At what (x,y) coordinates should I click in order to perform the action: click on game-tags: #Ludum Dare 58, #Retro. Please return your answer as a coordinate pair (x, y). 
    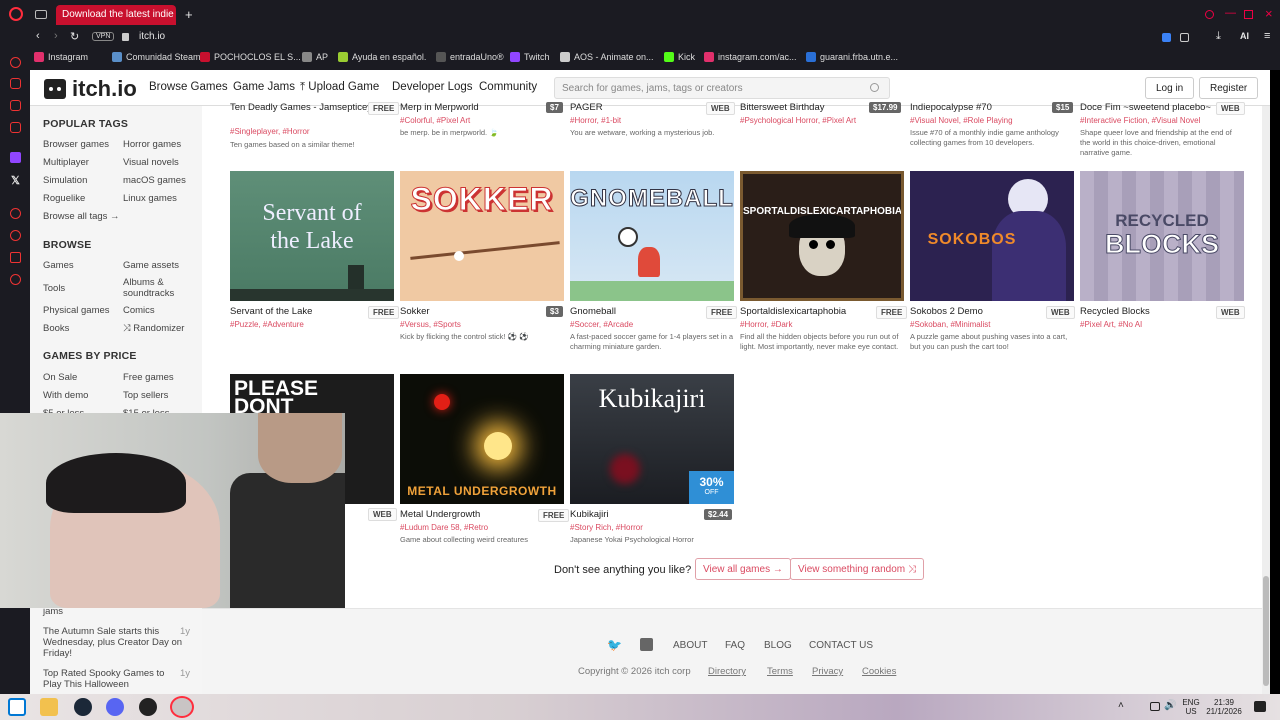
    Looking at the image, I should click on (444, 527).